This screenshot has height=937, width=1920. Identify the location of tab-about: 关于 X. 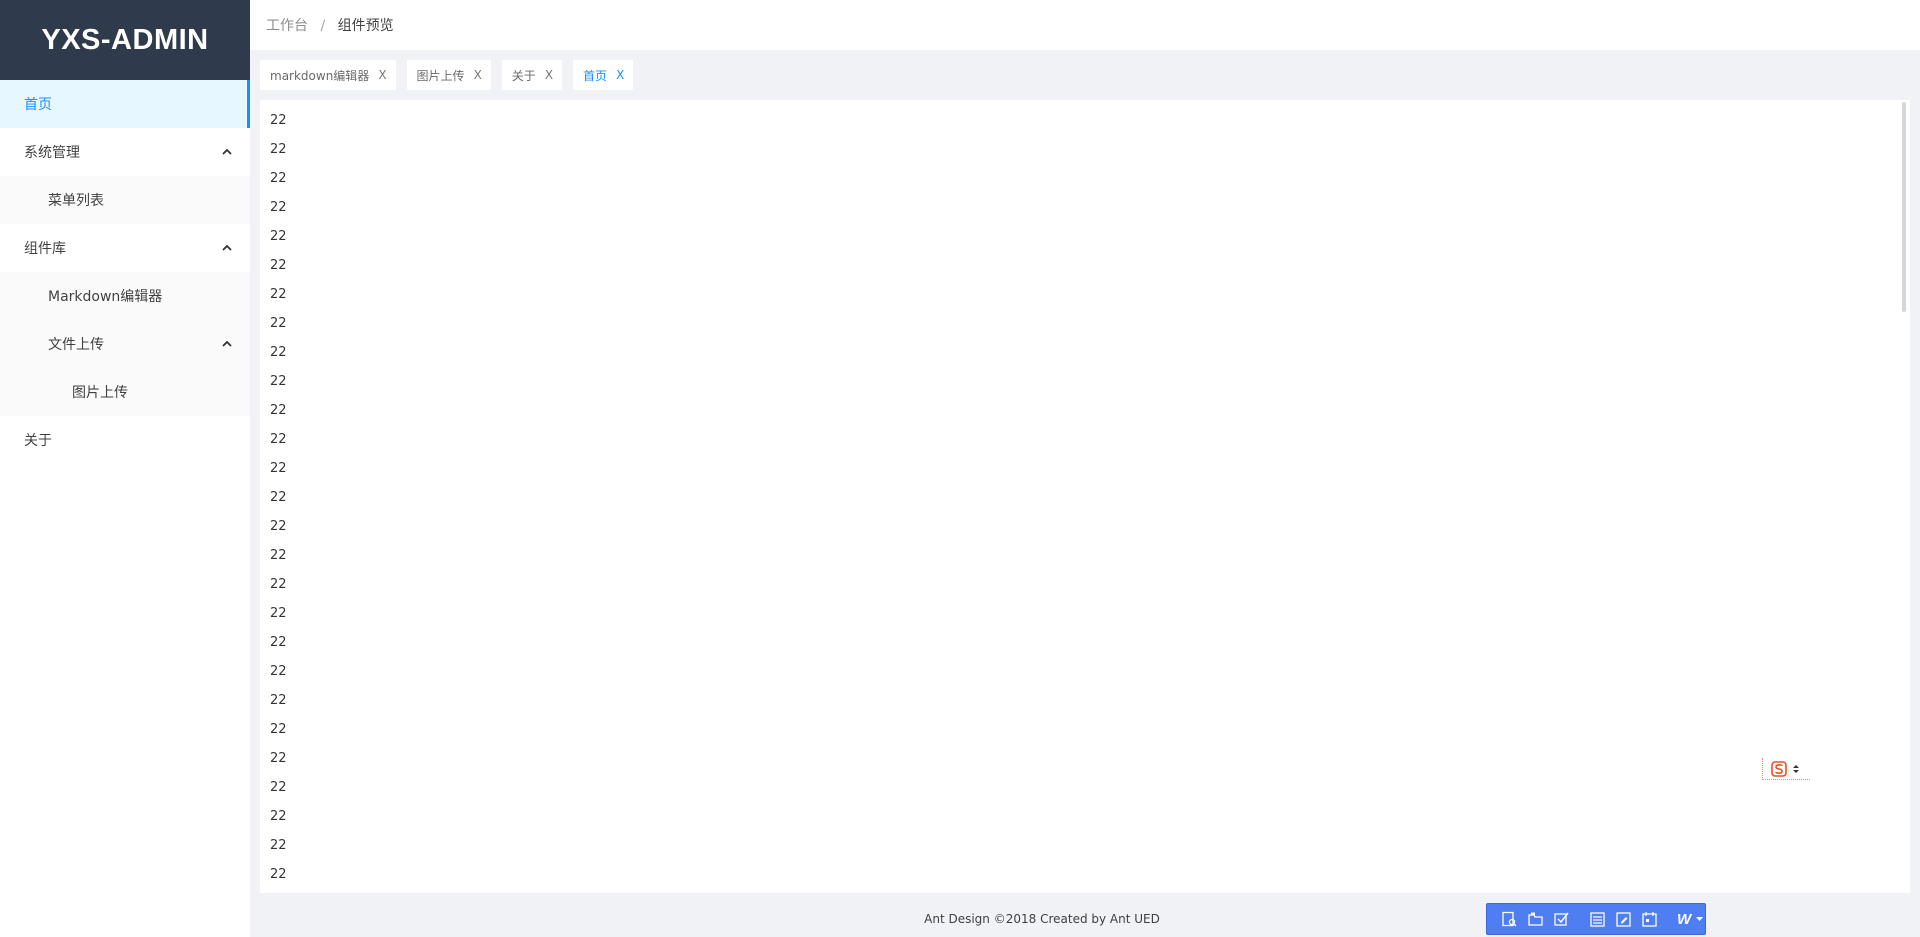
(532, 75).